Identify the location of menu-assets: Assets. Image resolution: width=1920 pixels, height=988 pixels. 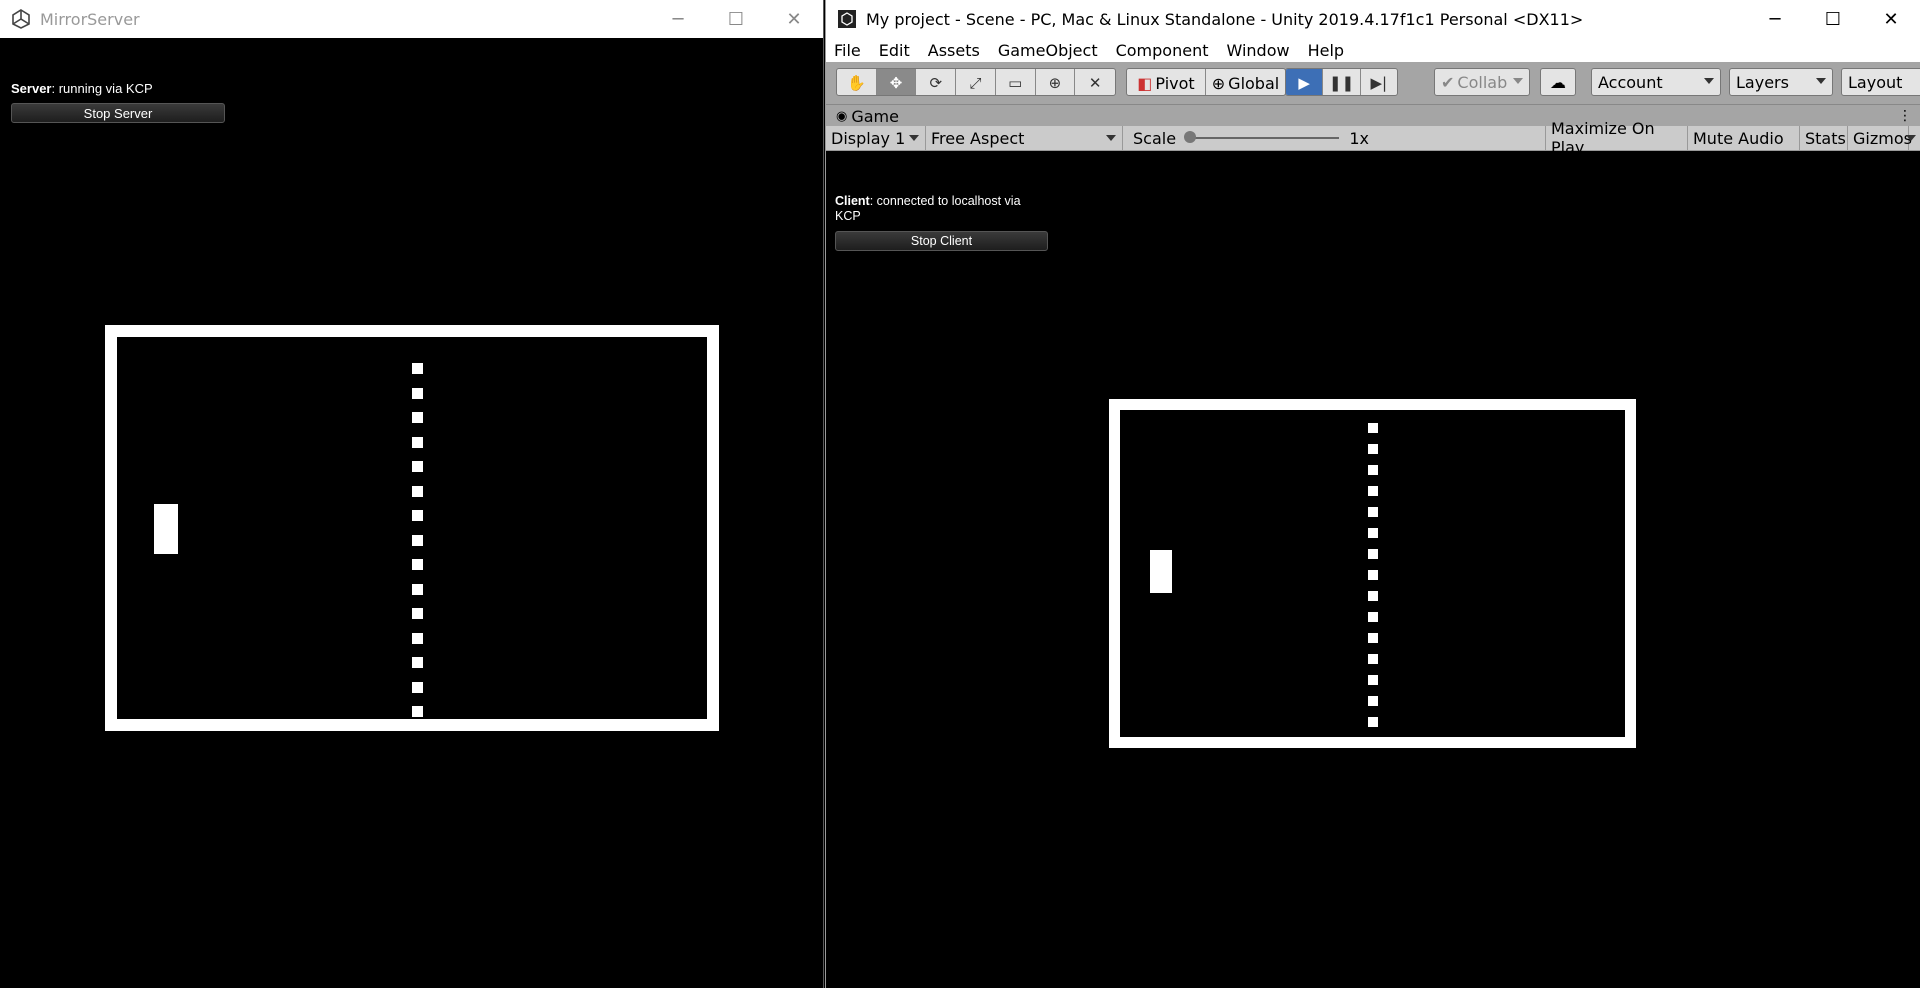
(954, 50).